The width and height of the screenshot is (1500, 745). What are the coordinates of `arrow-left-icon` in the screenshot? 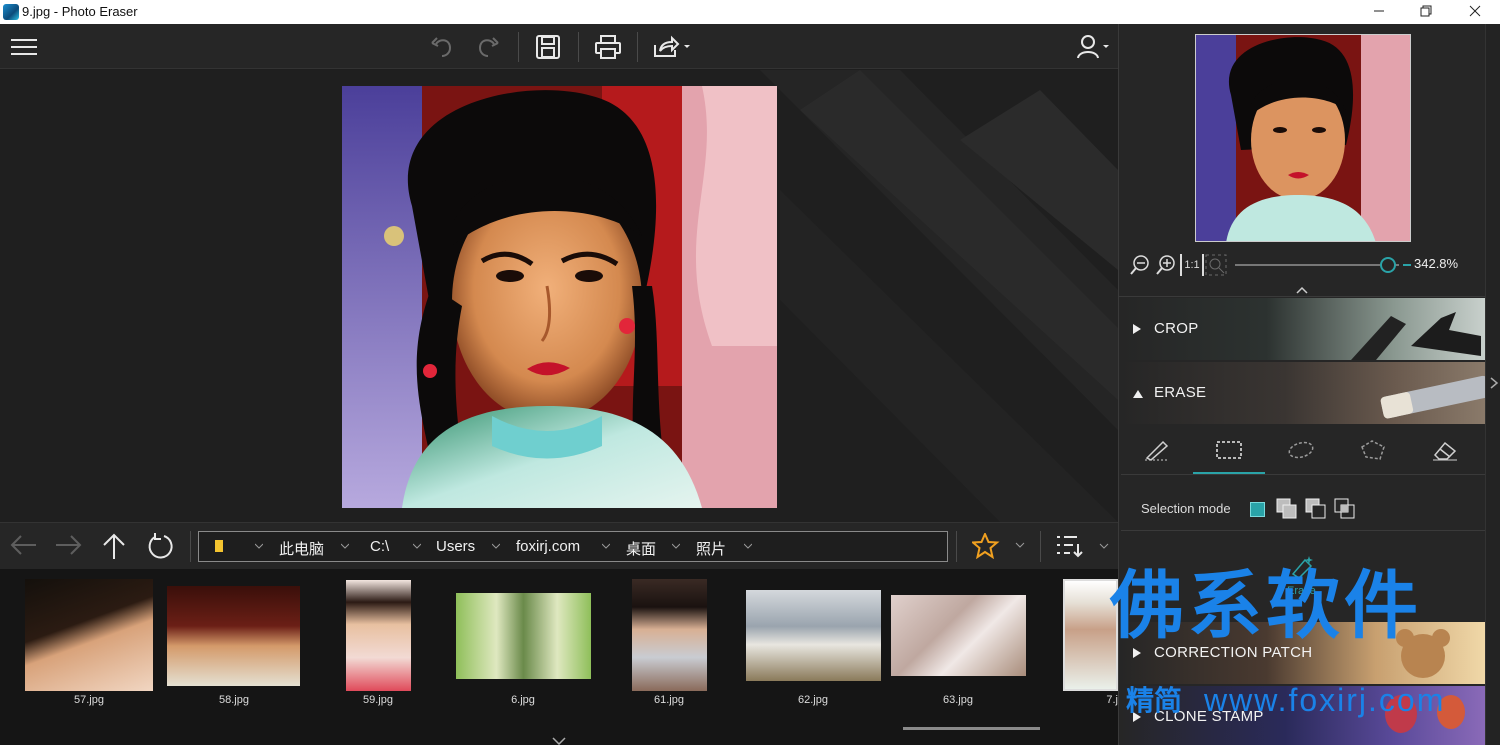 It's located at (23, 545).